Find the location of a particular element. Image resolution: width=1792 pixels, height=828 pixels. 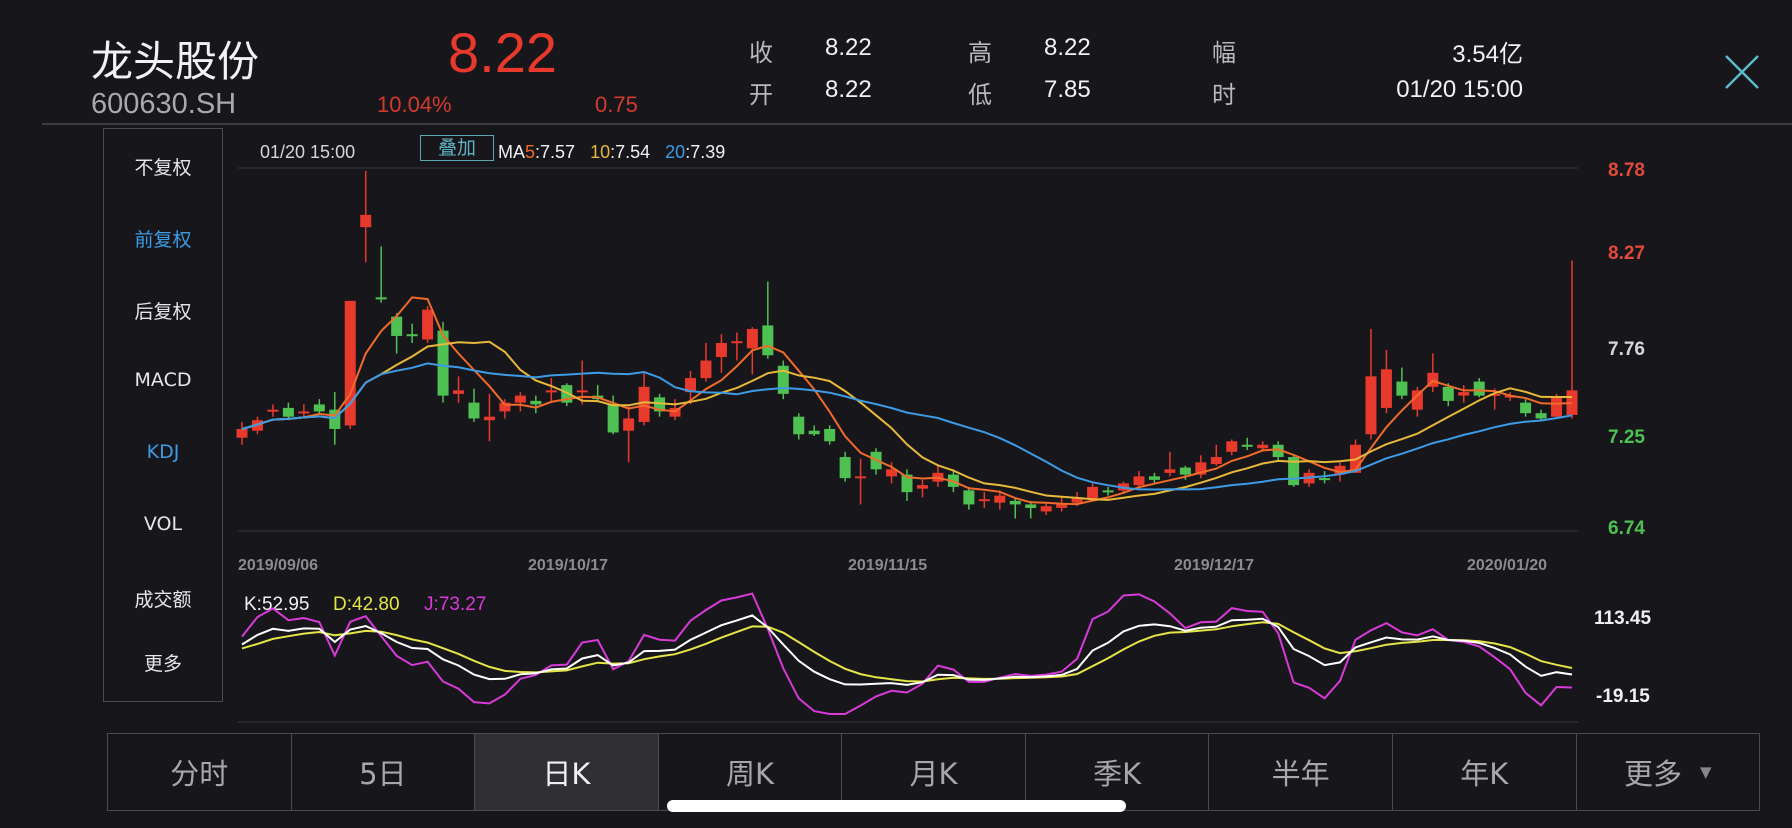

tab-daily-k: 日K is located at coordinates (567, 772).